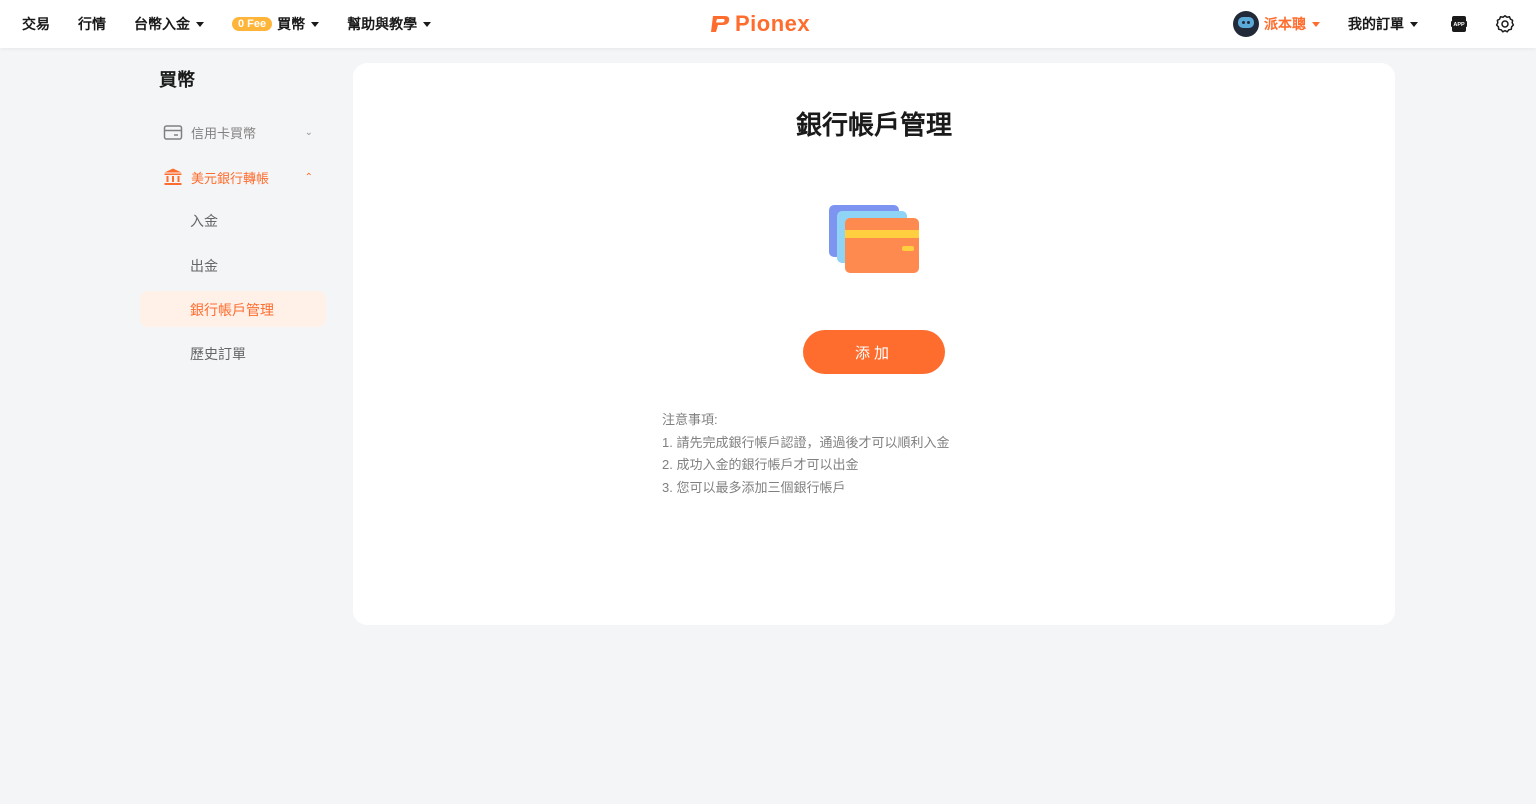  What do you see at coordinates (382, 24) in the screenshot?
I see `nav-help-label: 幫助與教學` at bounding box center [382, 24].